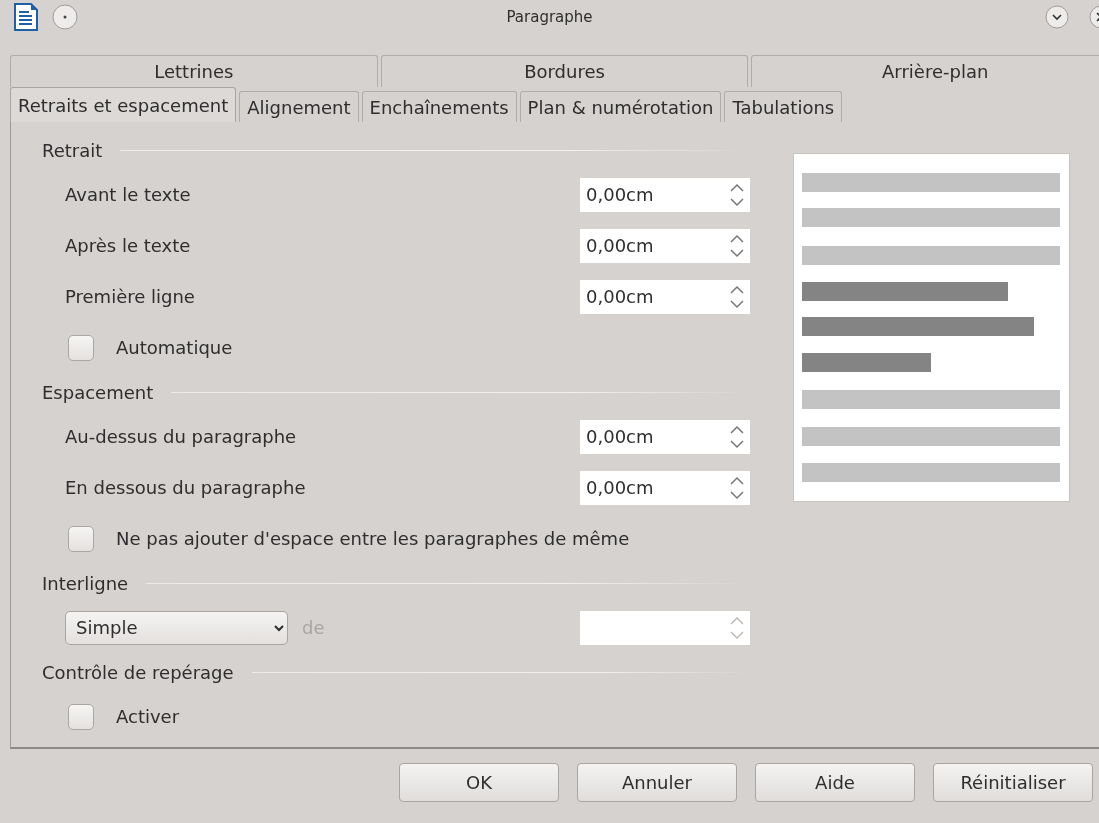 This screenshot has width=1099, height=823. Describe the element at coordinates (128, 245) in the screenshot. I see `field-label: Après le texte` at that location.